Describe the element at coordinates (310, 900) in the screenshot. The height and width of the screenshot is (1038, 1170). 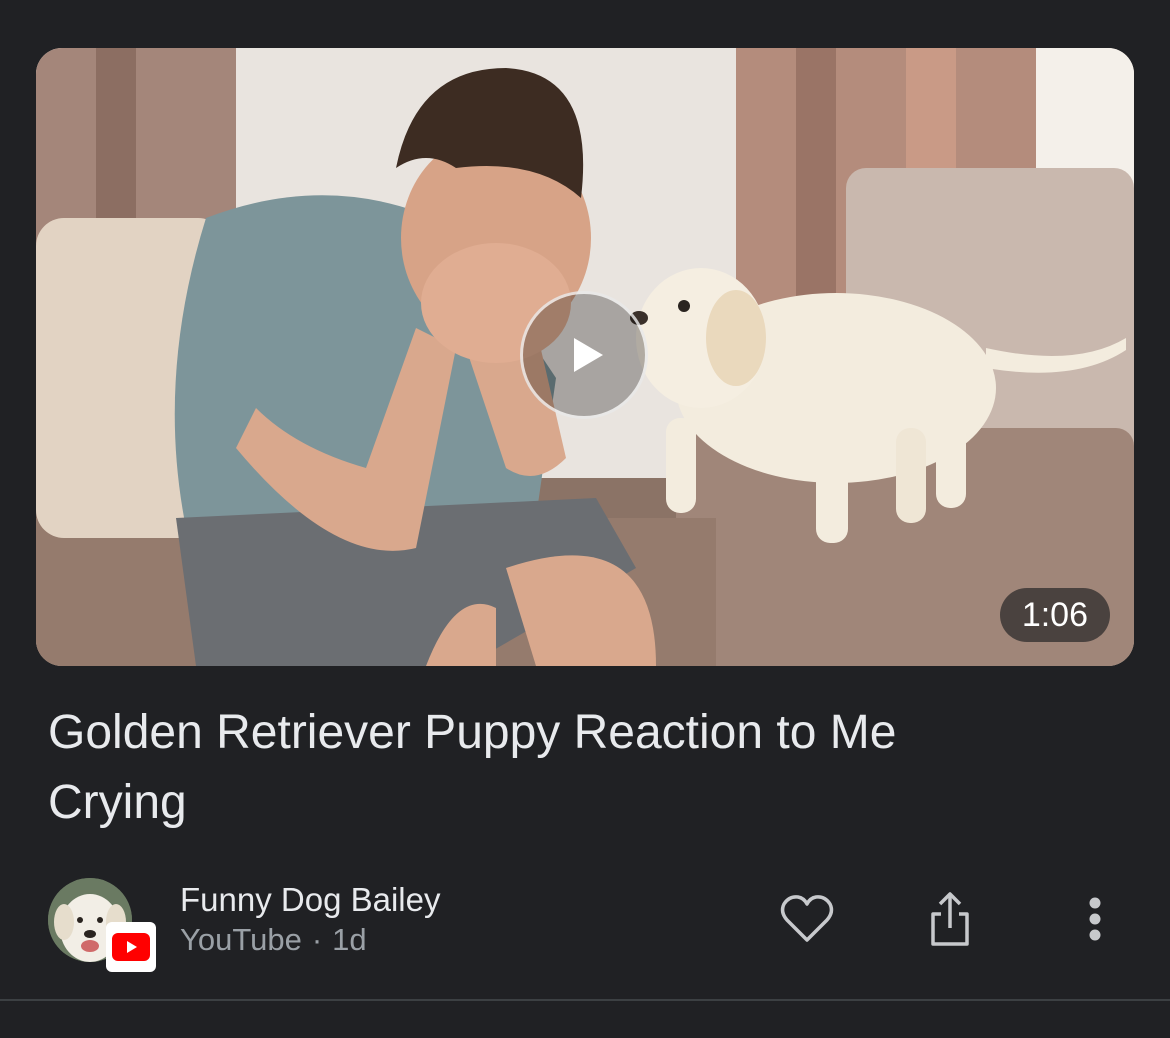
I see `channel-name: Funny Dog Bailey` at that location.